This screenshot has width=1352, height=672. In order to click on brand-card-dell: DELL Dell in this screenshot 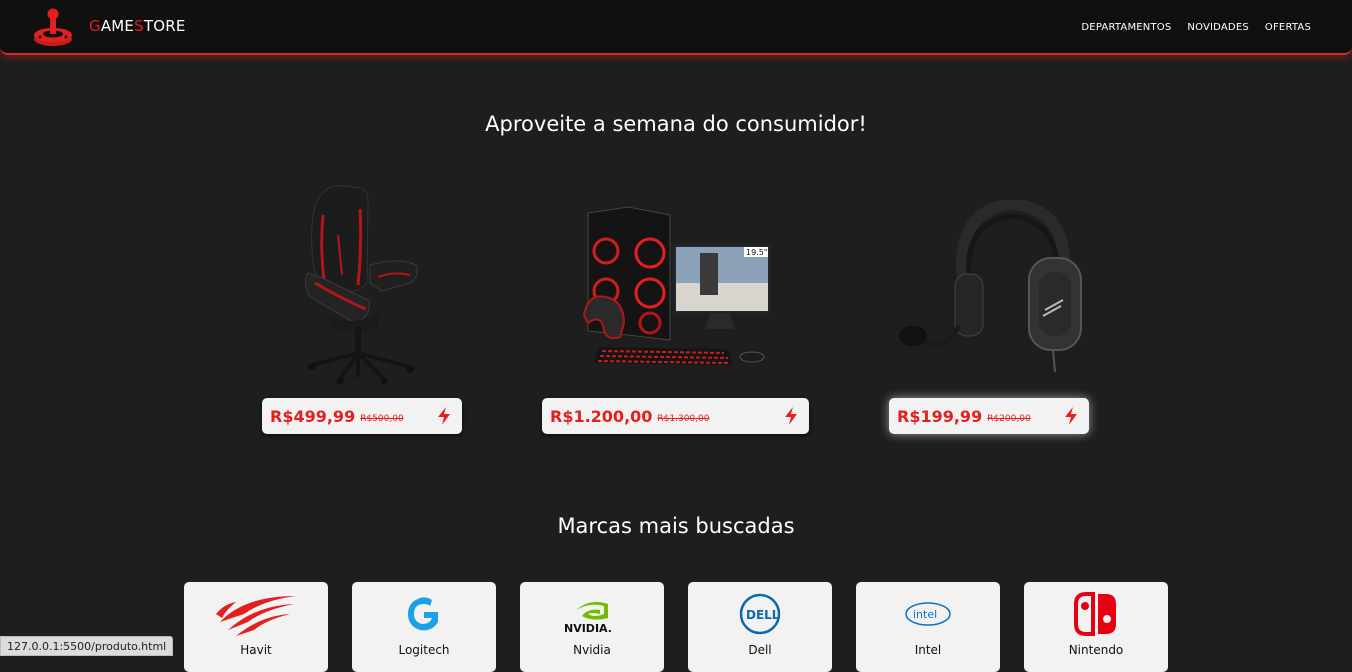, I will do `click(760, 627)`.